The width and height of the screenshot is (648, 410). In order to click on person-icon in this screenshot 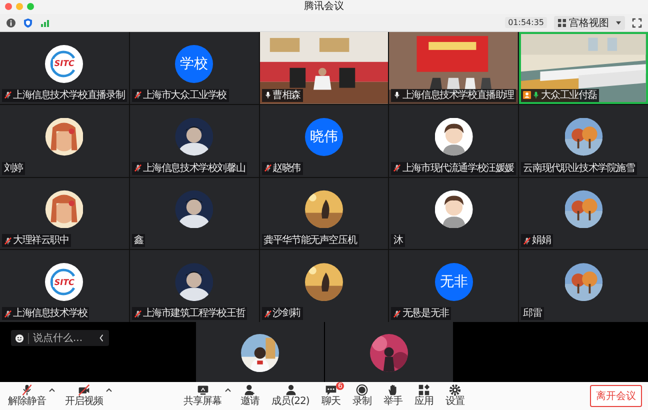, I will do `click(290, 390)`.